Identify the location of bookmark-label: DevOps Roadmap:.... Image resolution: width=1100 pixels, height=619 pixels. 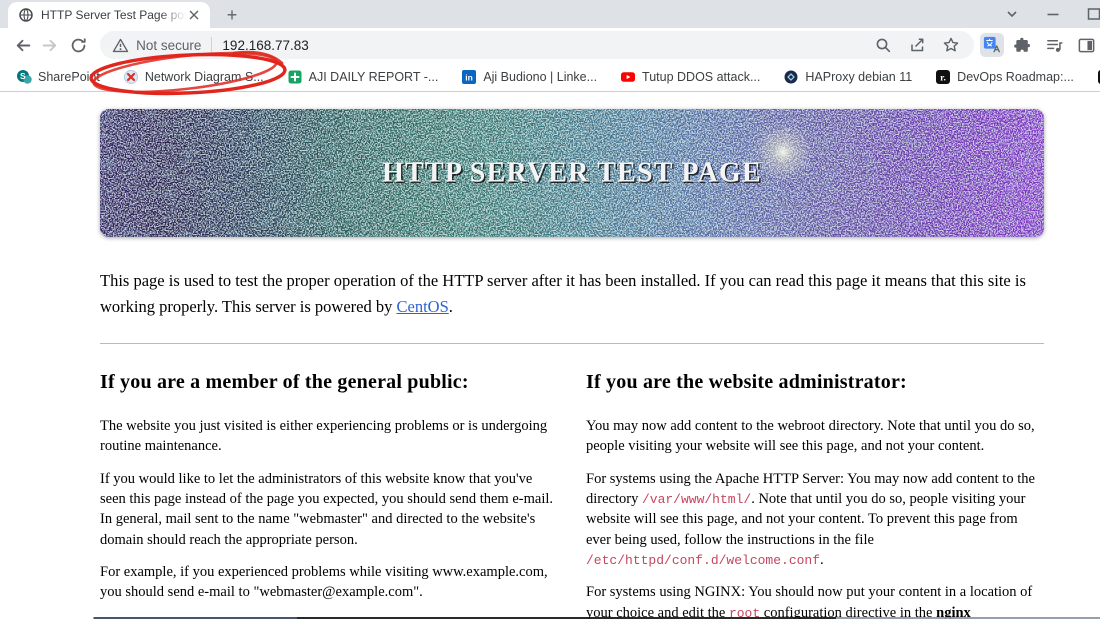
(1015, 76).